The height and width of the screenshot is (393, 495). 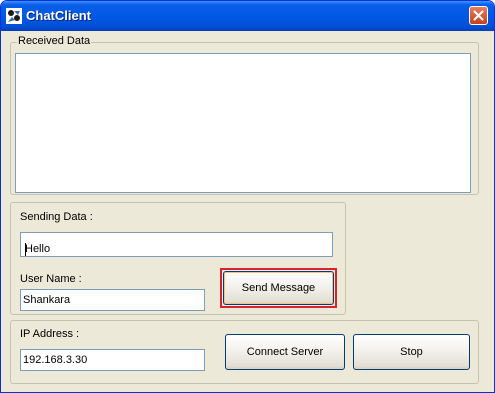 I want to click on ip-address-input: 192.168.3.30, so click(x=112, y=360).